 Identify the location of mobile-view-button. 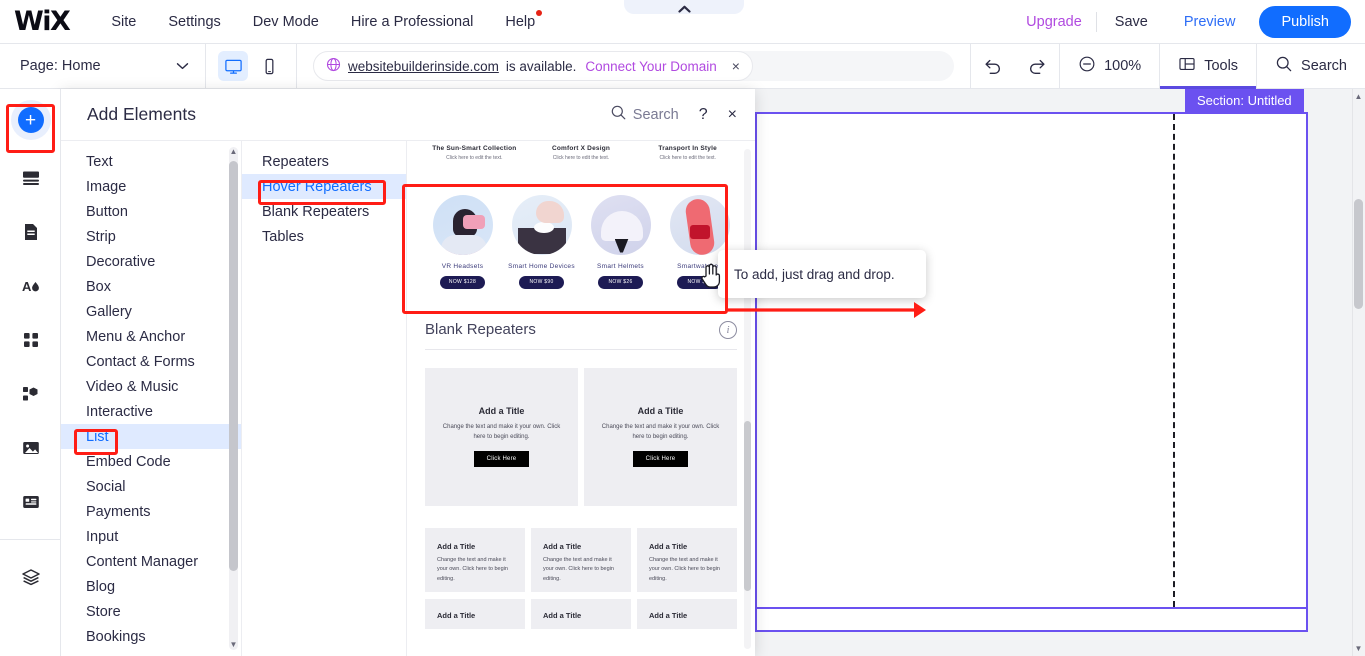
(269, 66).